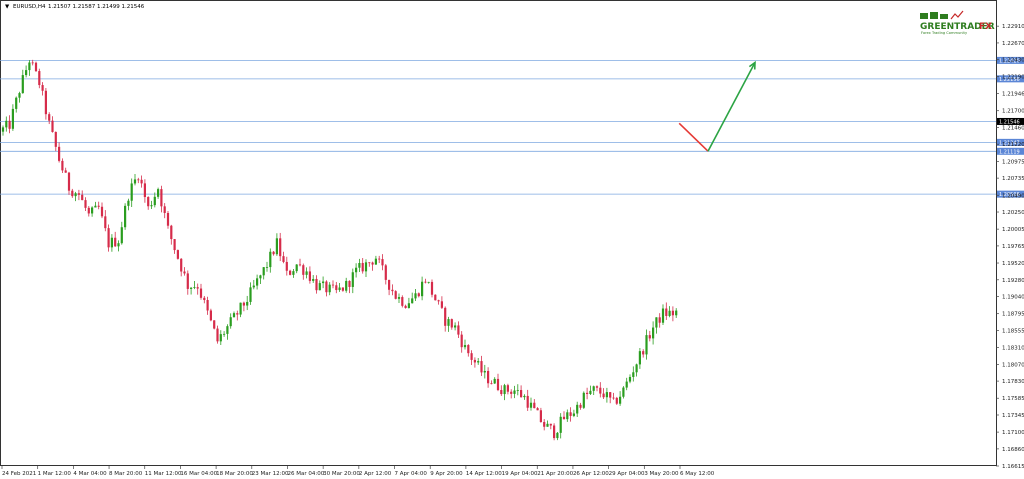  I want to click on time-tick-label: 11 Mar 12:00, so click(163, 474).